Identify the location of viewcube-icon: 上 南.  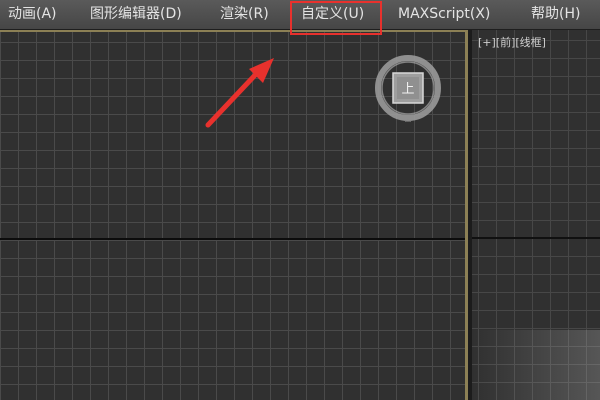
(408, 87).